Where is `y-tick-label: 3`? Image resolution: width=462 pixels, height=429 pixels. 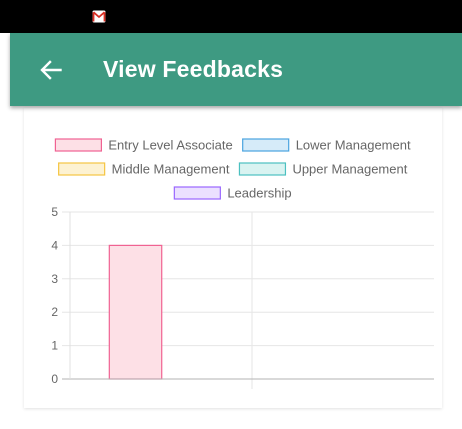
y-tick-label: 3 is located at coordinates (54, 279).